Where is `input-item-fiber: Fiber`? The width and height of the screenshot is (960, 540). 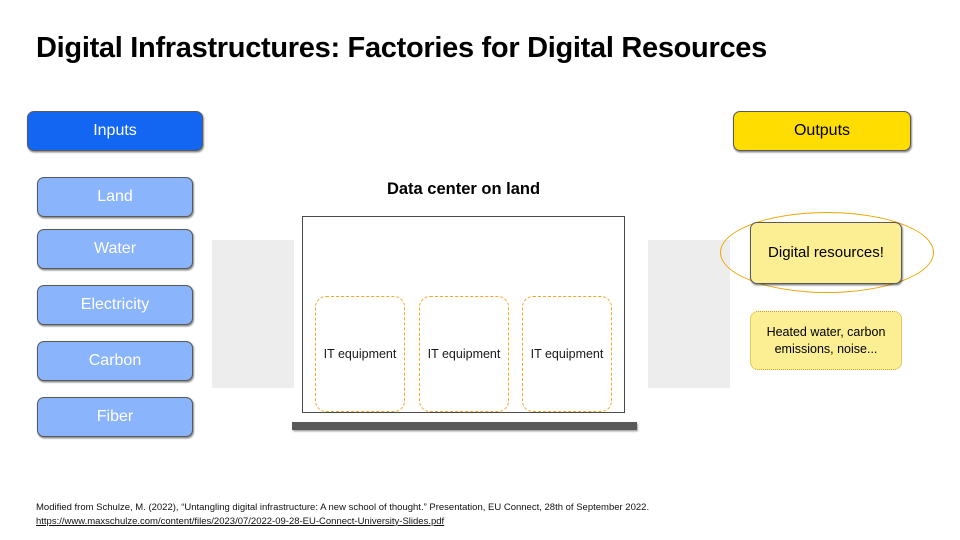 input-item-fiber: Fiber is located at coordinates (115, 417).